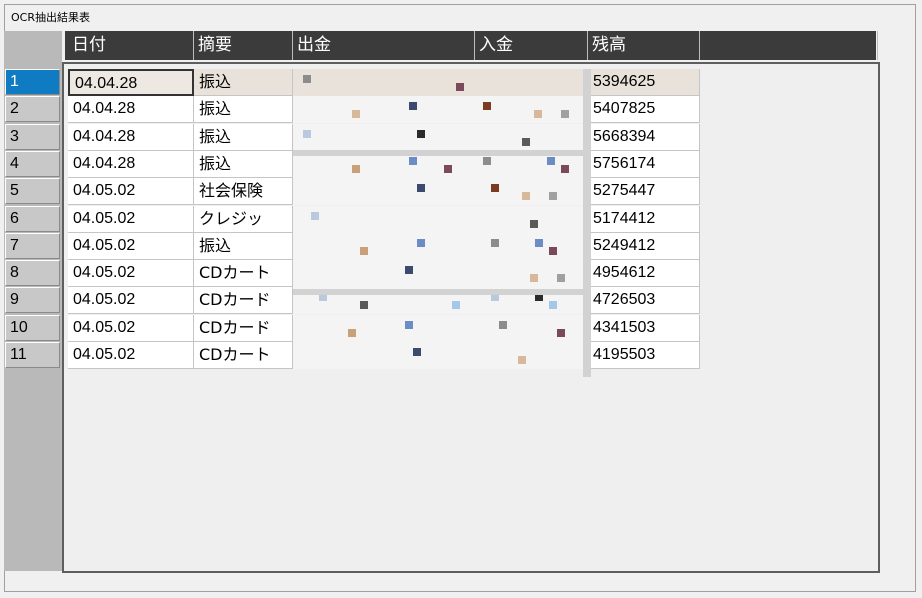  What do you see at coordinates (644, 328) in the screenshot?
I see `cell-balance: 4341503` at bounding box center [644, 328].